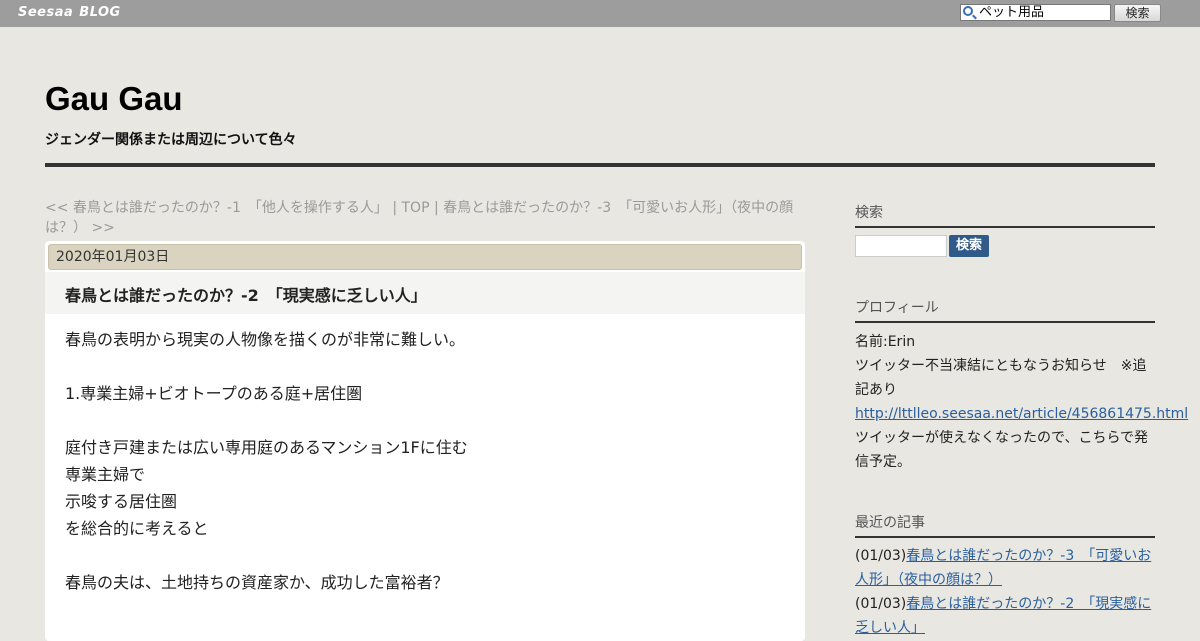 This screenshot has height=641, width=1200. Describe the element at coordinates (114, 99) in the screenshot. I see `site-title: Gau Gau` at that location.